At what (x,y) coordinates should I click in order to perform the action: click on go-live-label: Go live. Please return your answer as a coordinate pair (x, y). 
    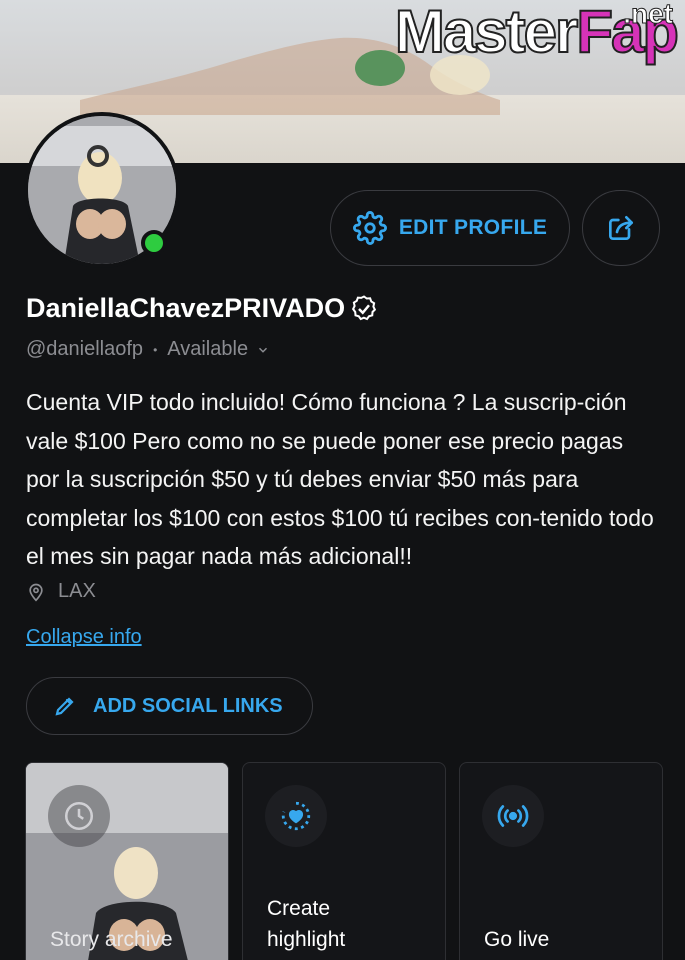
    Looking at the image, I should click on (517, 939).